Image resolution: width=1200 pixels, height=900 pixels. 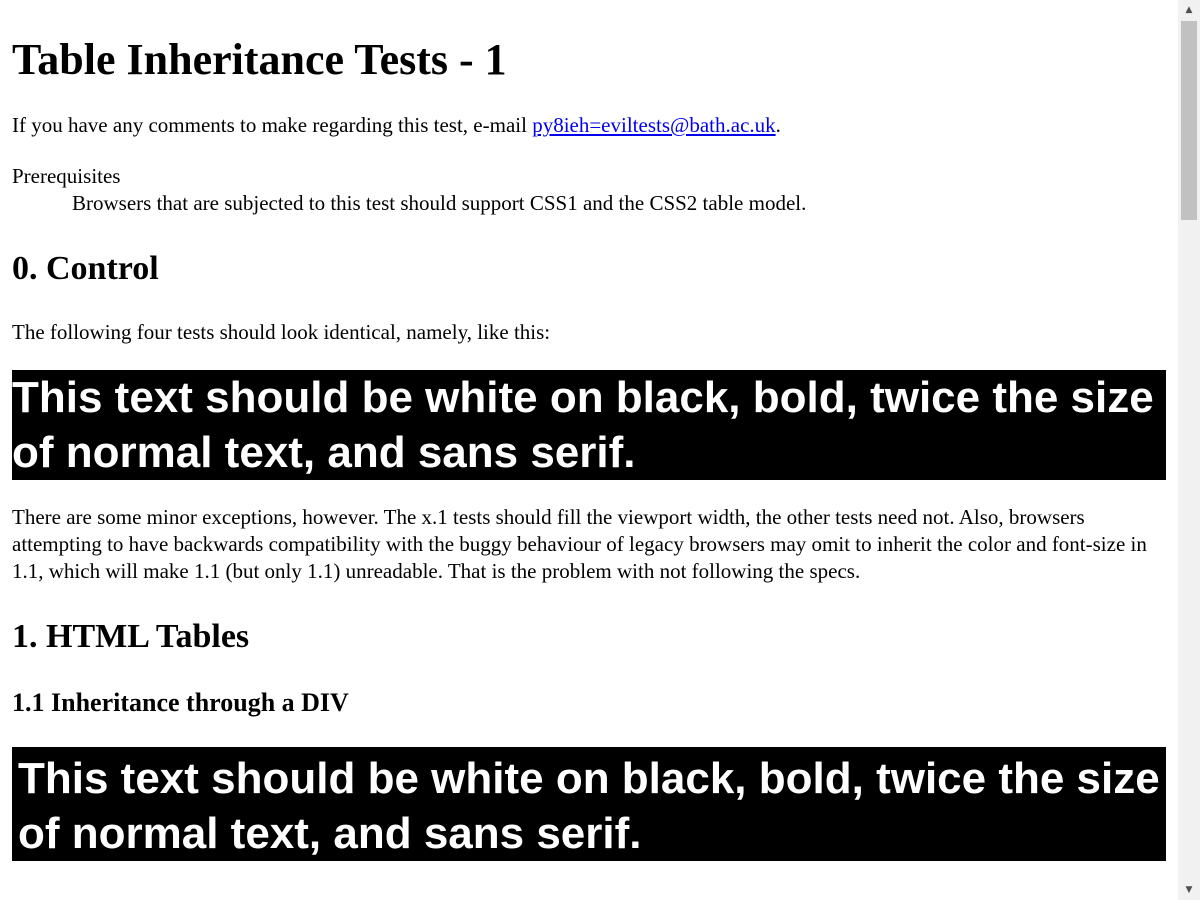 What do you see at coordinates (1189, 890) in the screenshot?
I see `scroll-down-icon: ▼` at bounding box center [1189, 890].